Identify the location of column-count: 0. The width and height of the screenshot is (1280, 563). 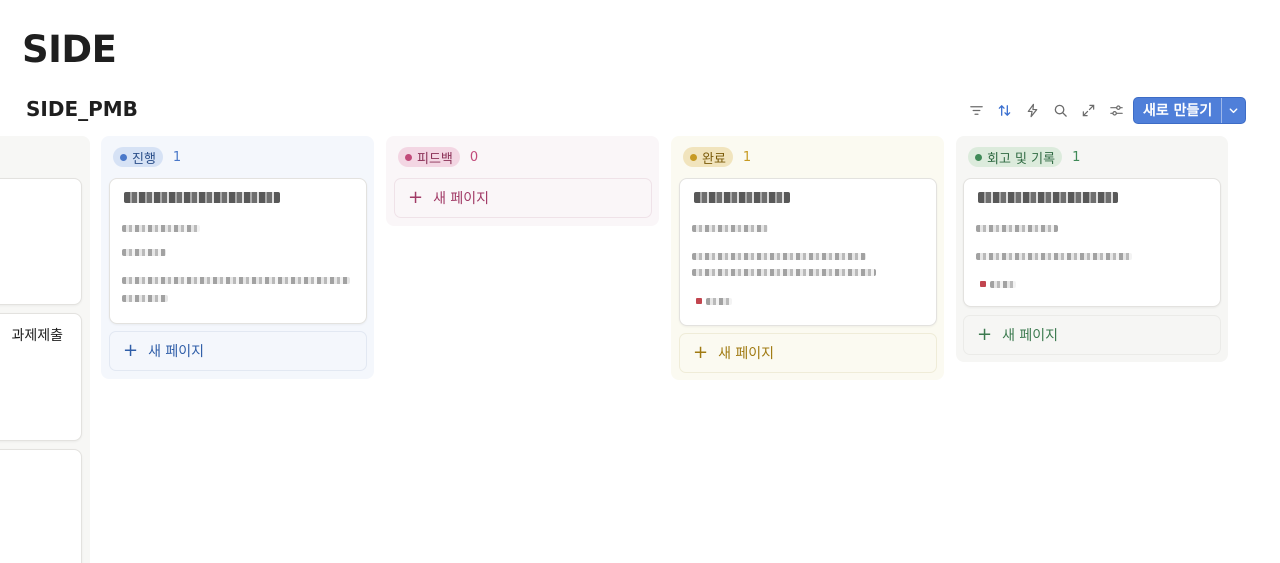
(474, 157).